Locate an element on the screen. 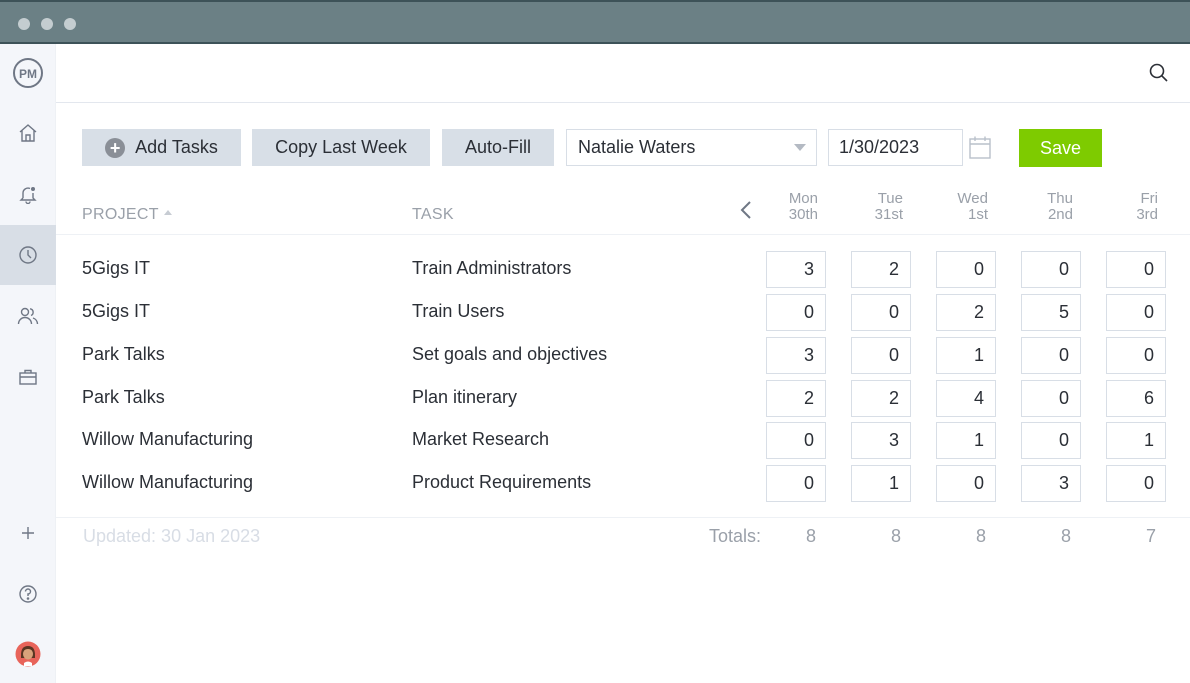 Image resolution: width=1190 pixels, height=683 pixels. save-button: Save is located at coordinates (1060, 148).